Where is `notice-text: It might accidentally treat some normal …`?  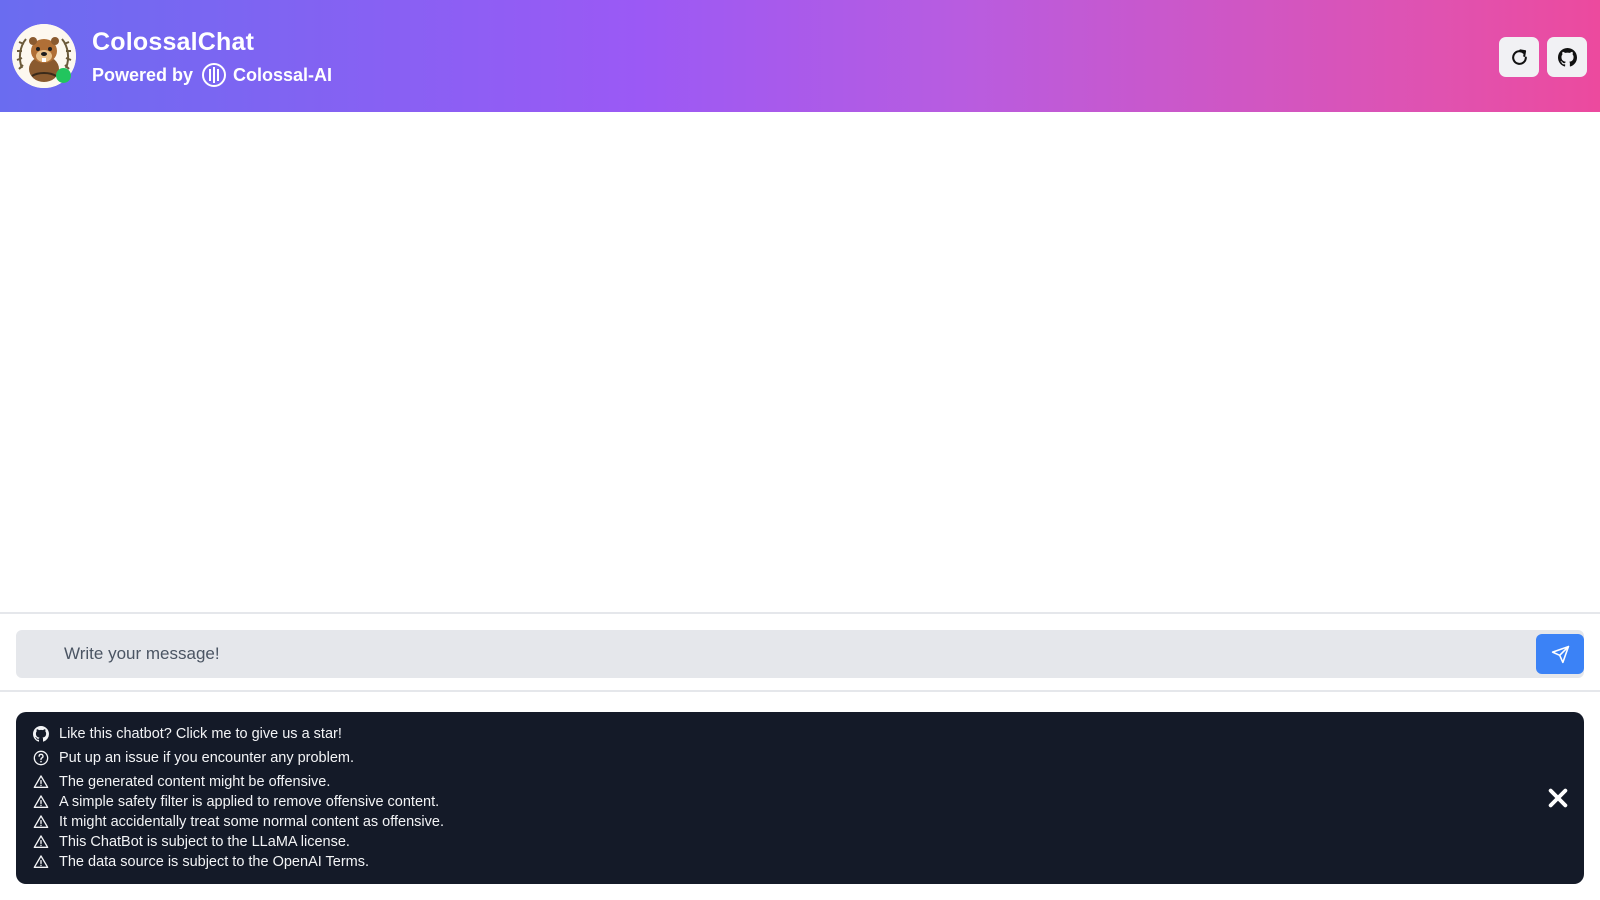
notice-text: It might accidentally treat some normal … is located at coordinates (251, 822).